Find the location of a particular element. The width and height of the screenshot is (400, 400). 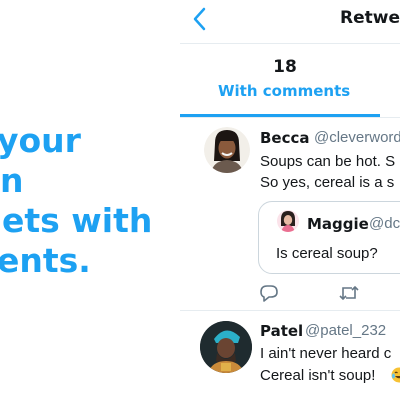

tweet-text-line-2: So yes, cereal is a s is located at coordinates (327, 182).